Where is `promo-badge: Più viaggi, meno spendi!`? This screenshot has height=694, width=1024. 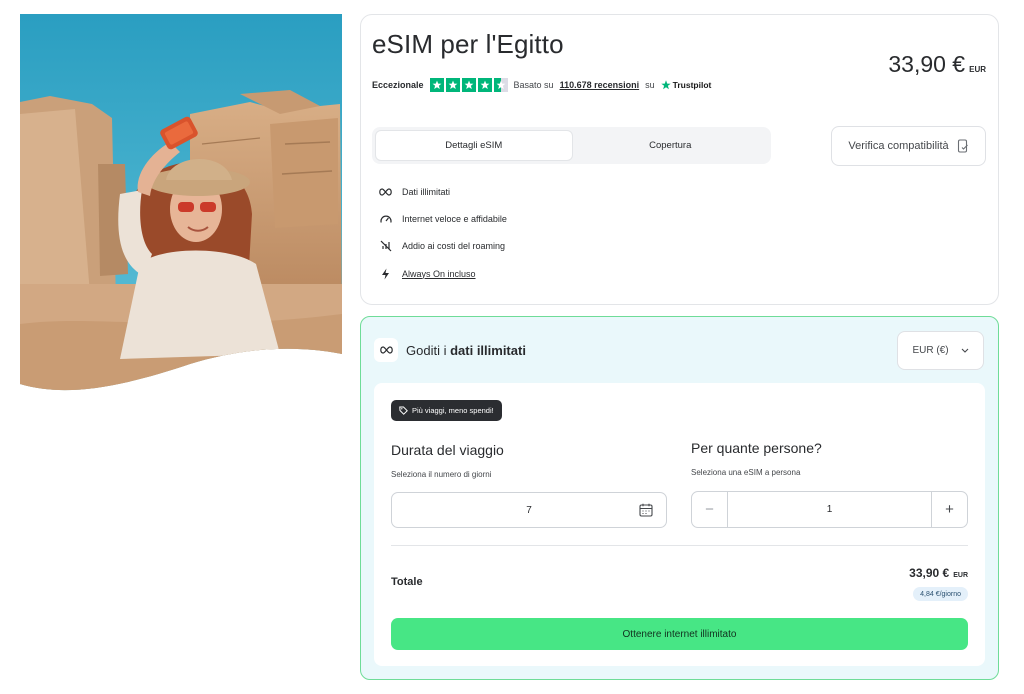
promo-badge: Più viaggi, meno spendi! is located at coordinates (446, 410).